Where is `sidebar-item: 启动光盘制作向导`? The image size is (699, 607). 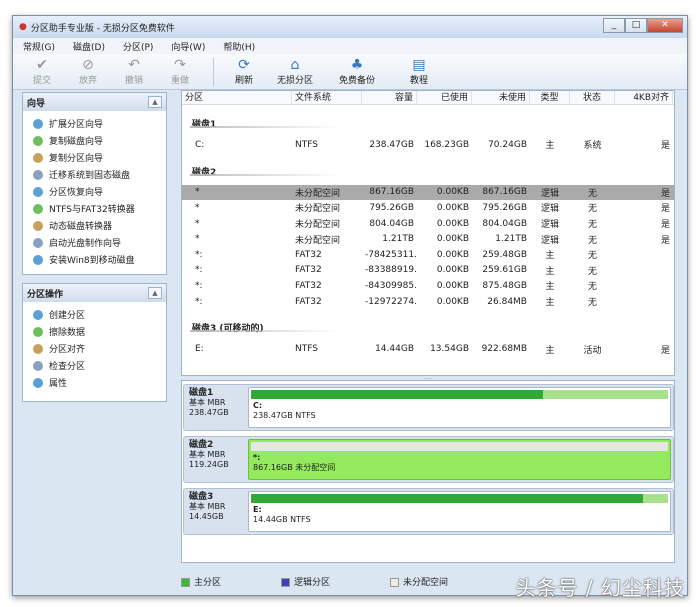 sidebar-item: 启动光盘制作向导 is located at coordinates (94, 242).